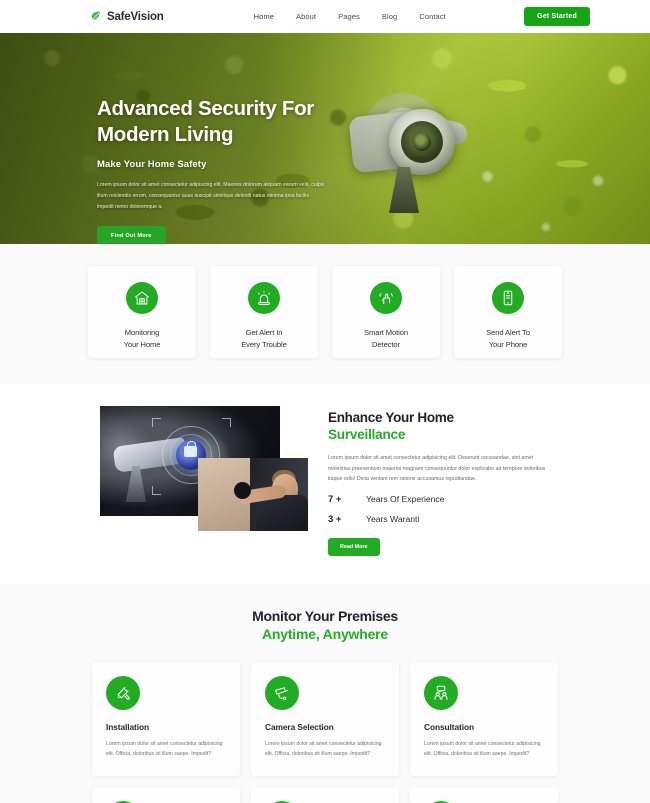 Image resolution: width=650 pixels, height=803 pixels. What do you see at coordinates (253, 494) in the screenshot?
I see `technician-installing-camera-image` at bounding box center [253, 494].